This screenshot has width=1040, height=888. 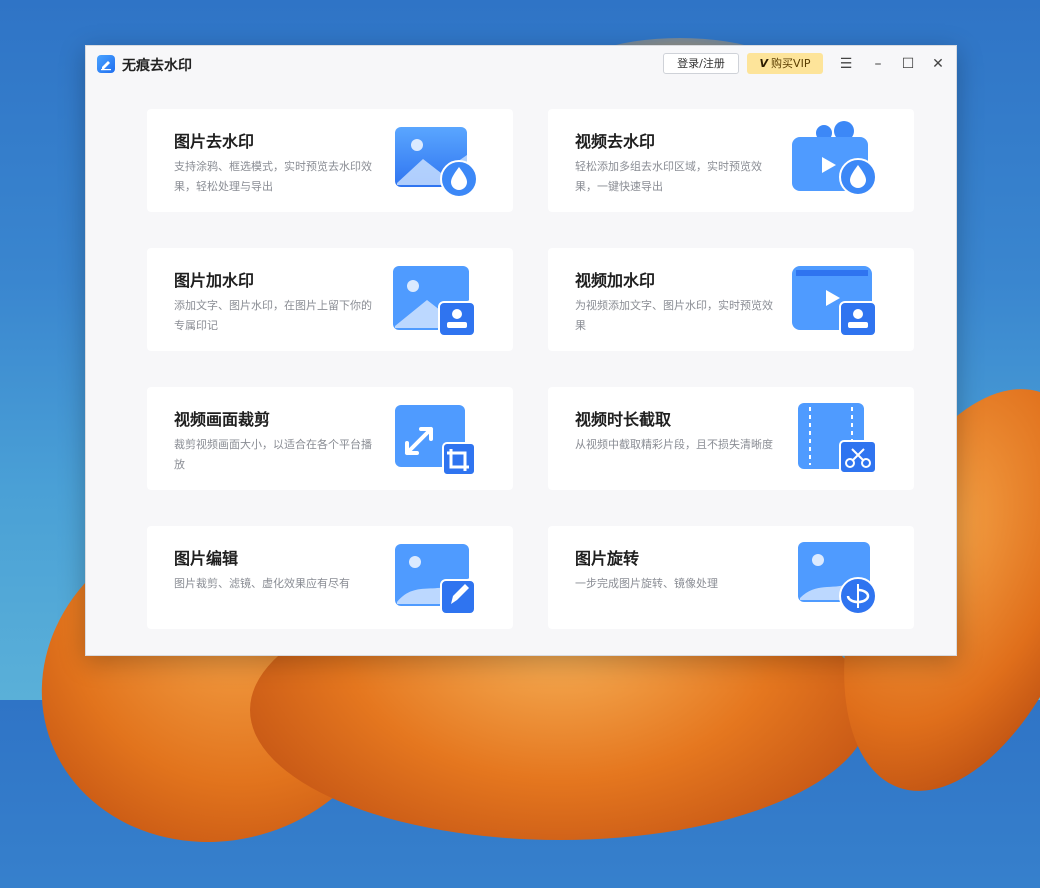 I want to click on card-image-add-watermark: 图片加水印 添加文字、图片水印，在图片上留下你的专属印记, so click(x=330, y=299).